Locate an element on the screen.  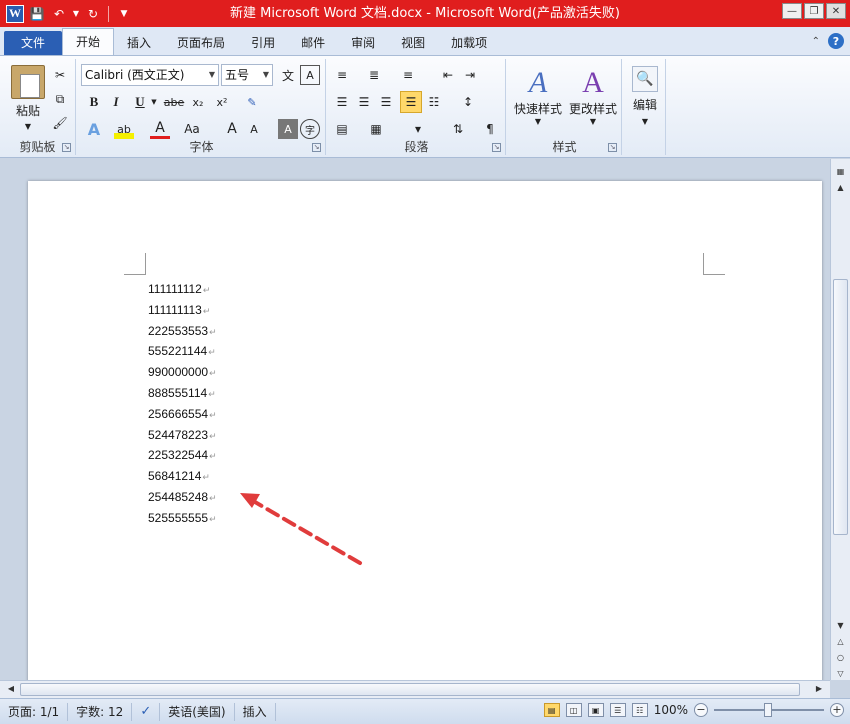
copy-icon: ⧉ is located at coordinates (60, 99).